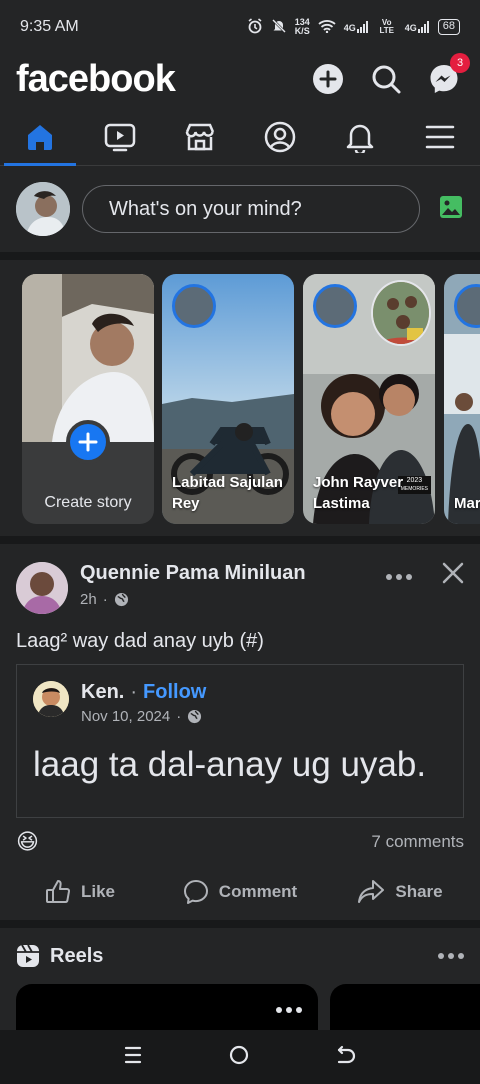 This screenshot has width=480, height=1084. Describe the element at coordinates (239, 1054) in the screenshot. I see `home-circle-icon` at that location.